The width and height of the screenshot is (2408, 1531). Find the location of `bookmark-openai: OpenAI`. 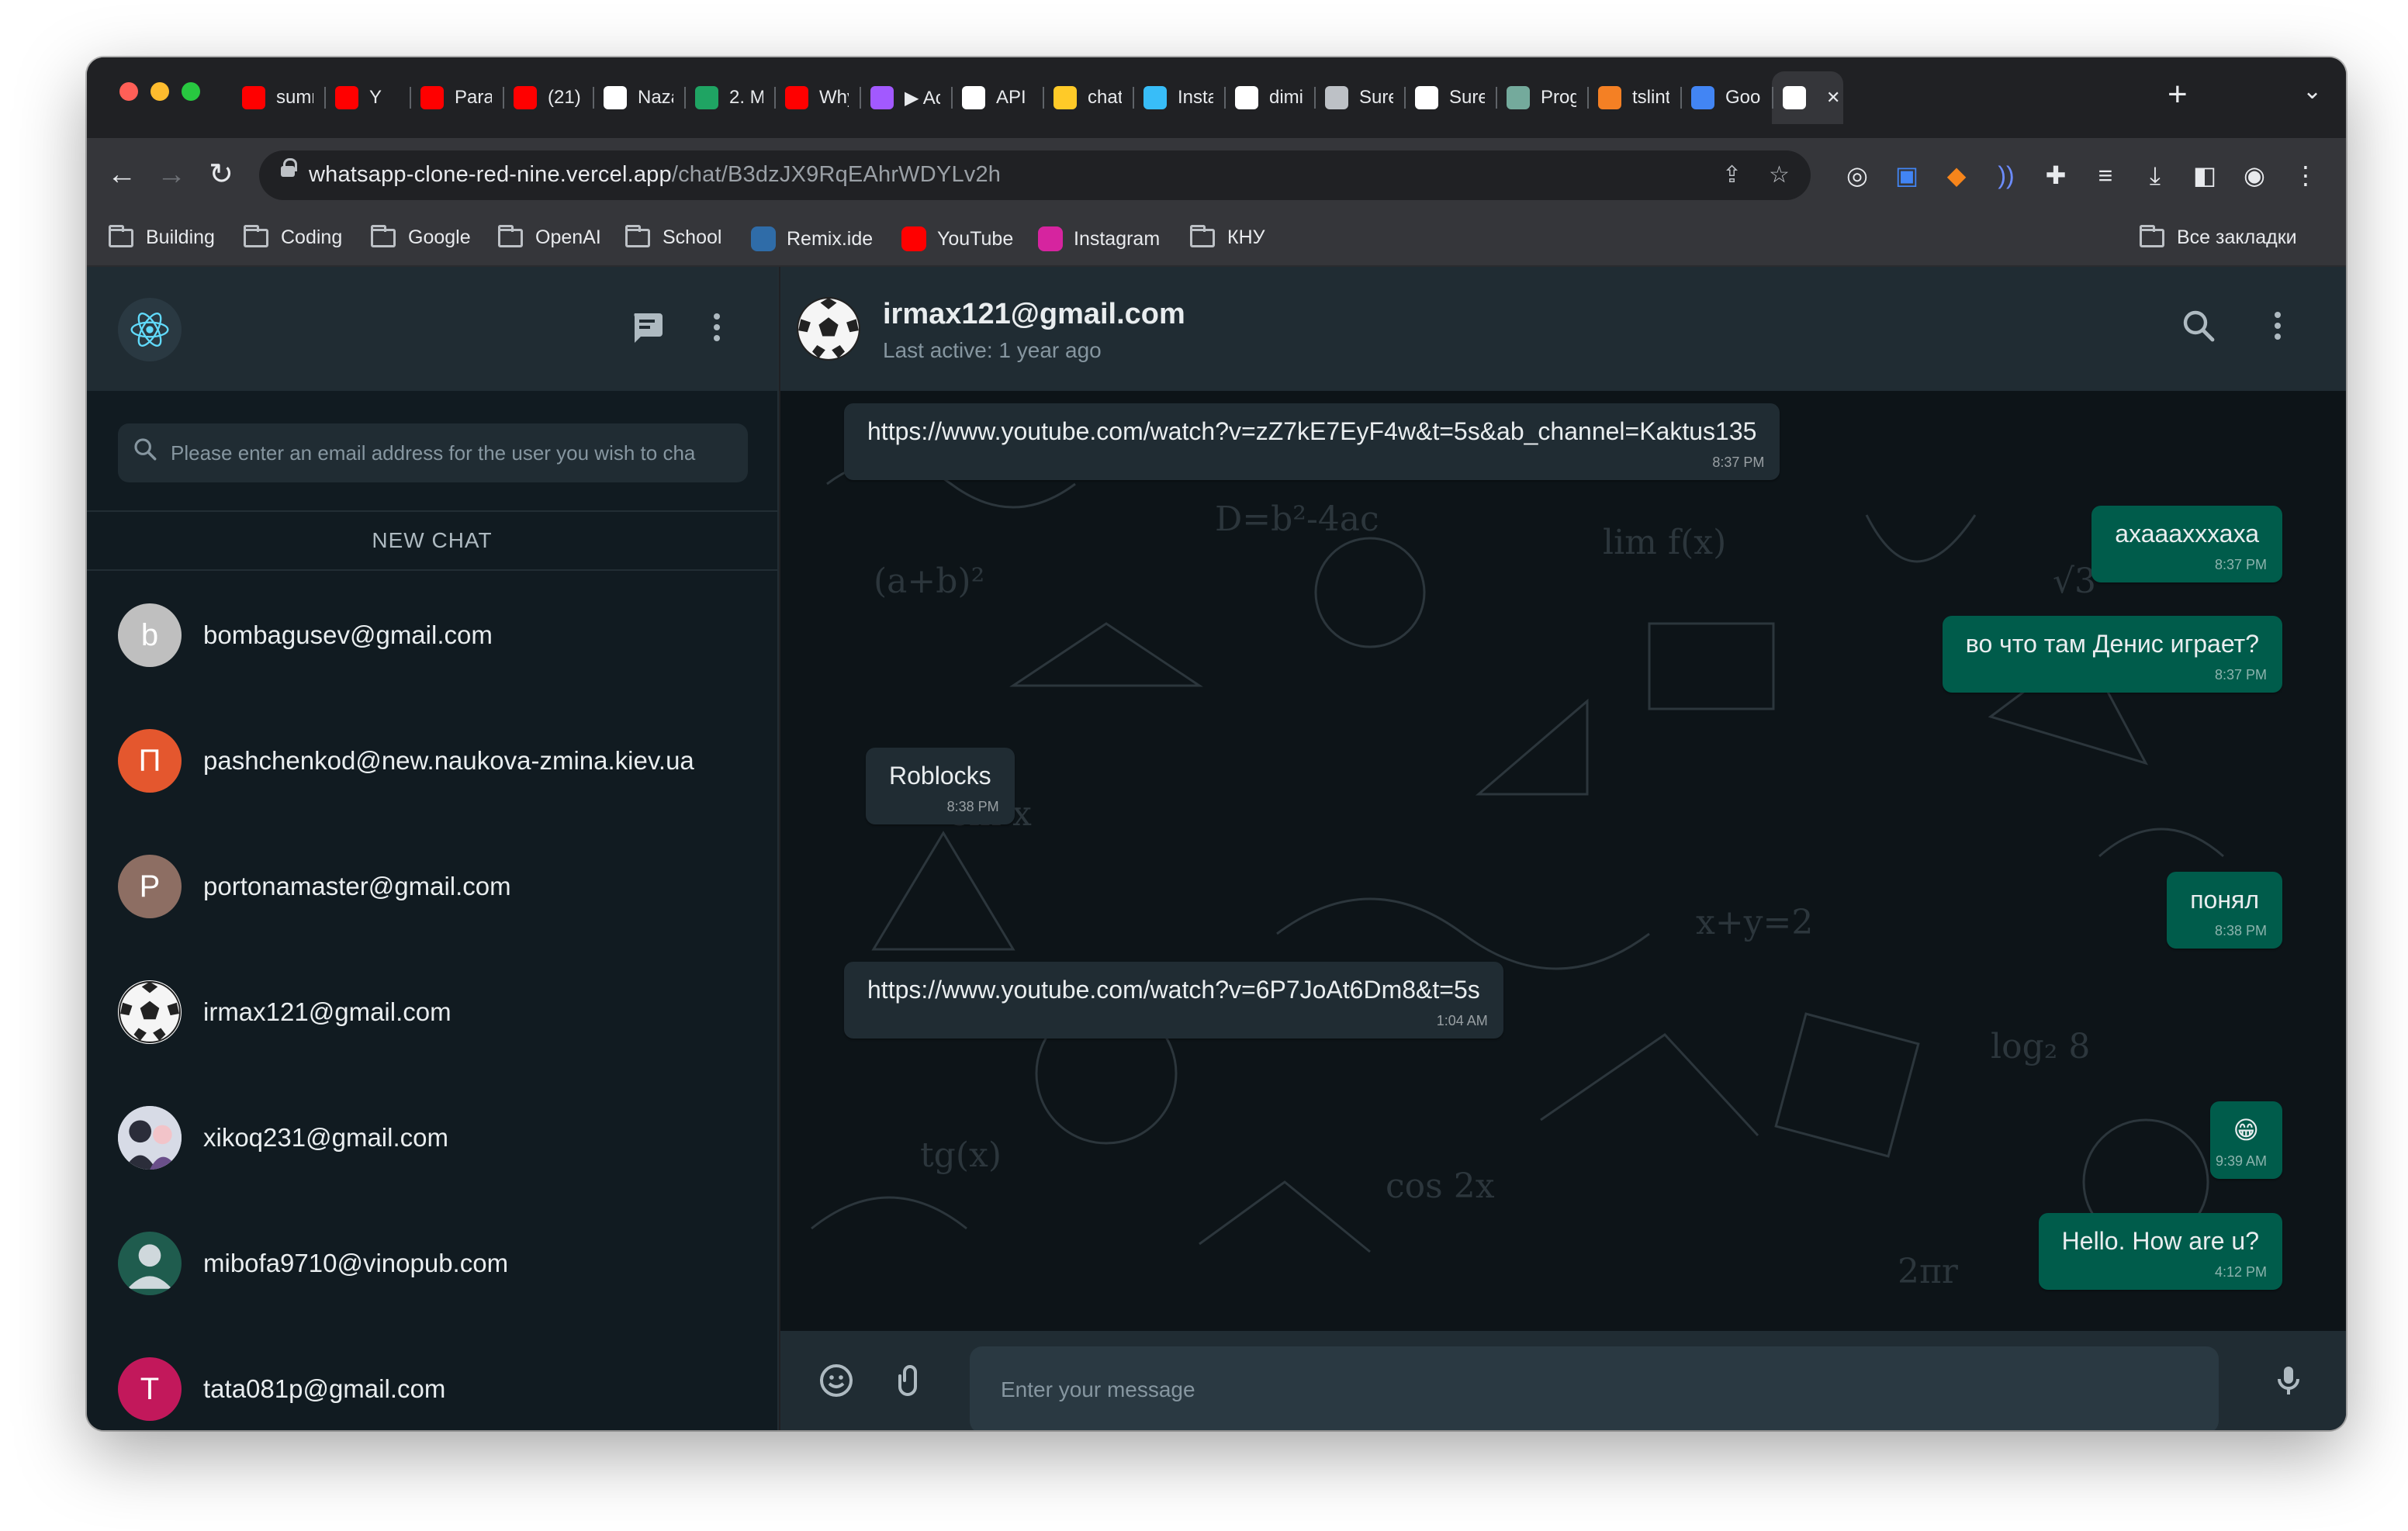

bookmark-openai: OpenAI is located at coordinates (549, 236).